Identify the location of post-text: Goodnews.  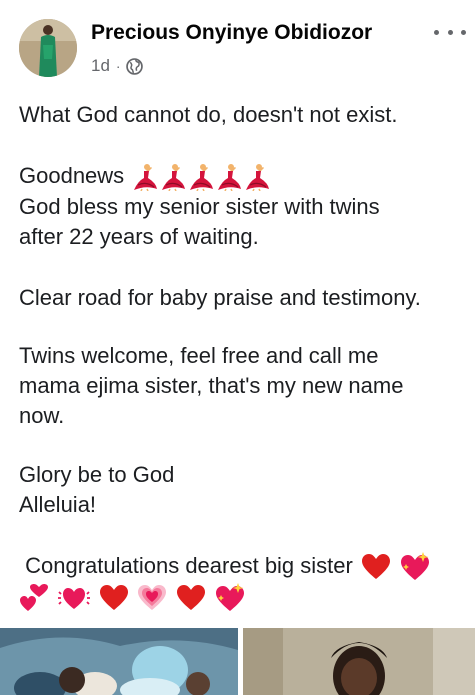
(72, 175).